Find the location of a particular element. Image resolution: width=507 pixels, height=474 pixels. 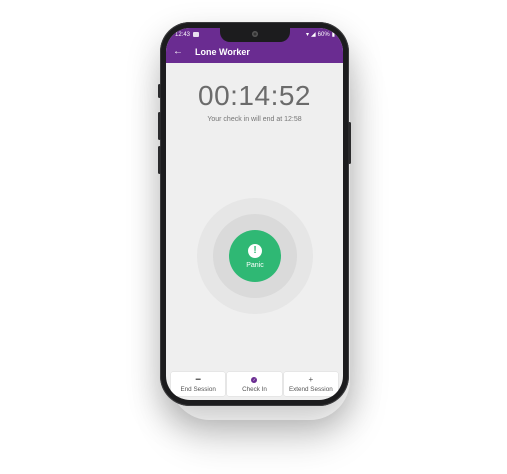

extend-session-button: + Extend Session is located at coordinates (310, 384).